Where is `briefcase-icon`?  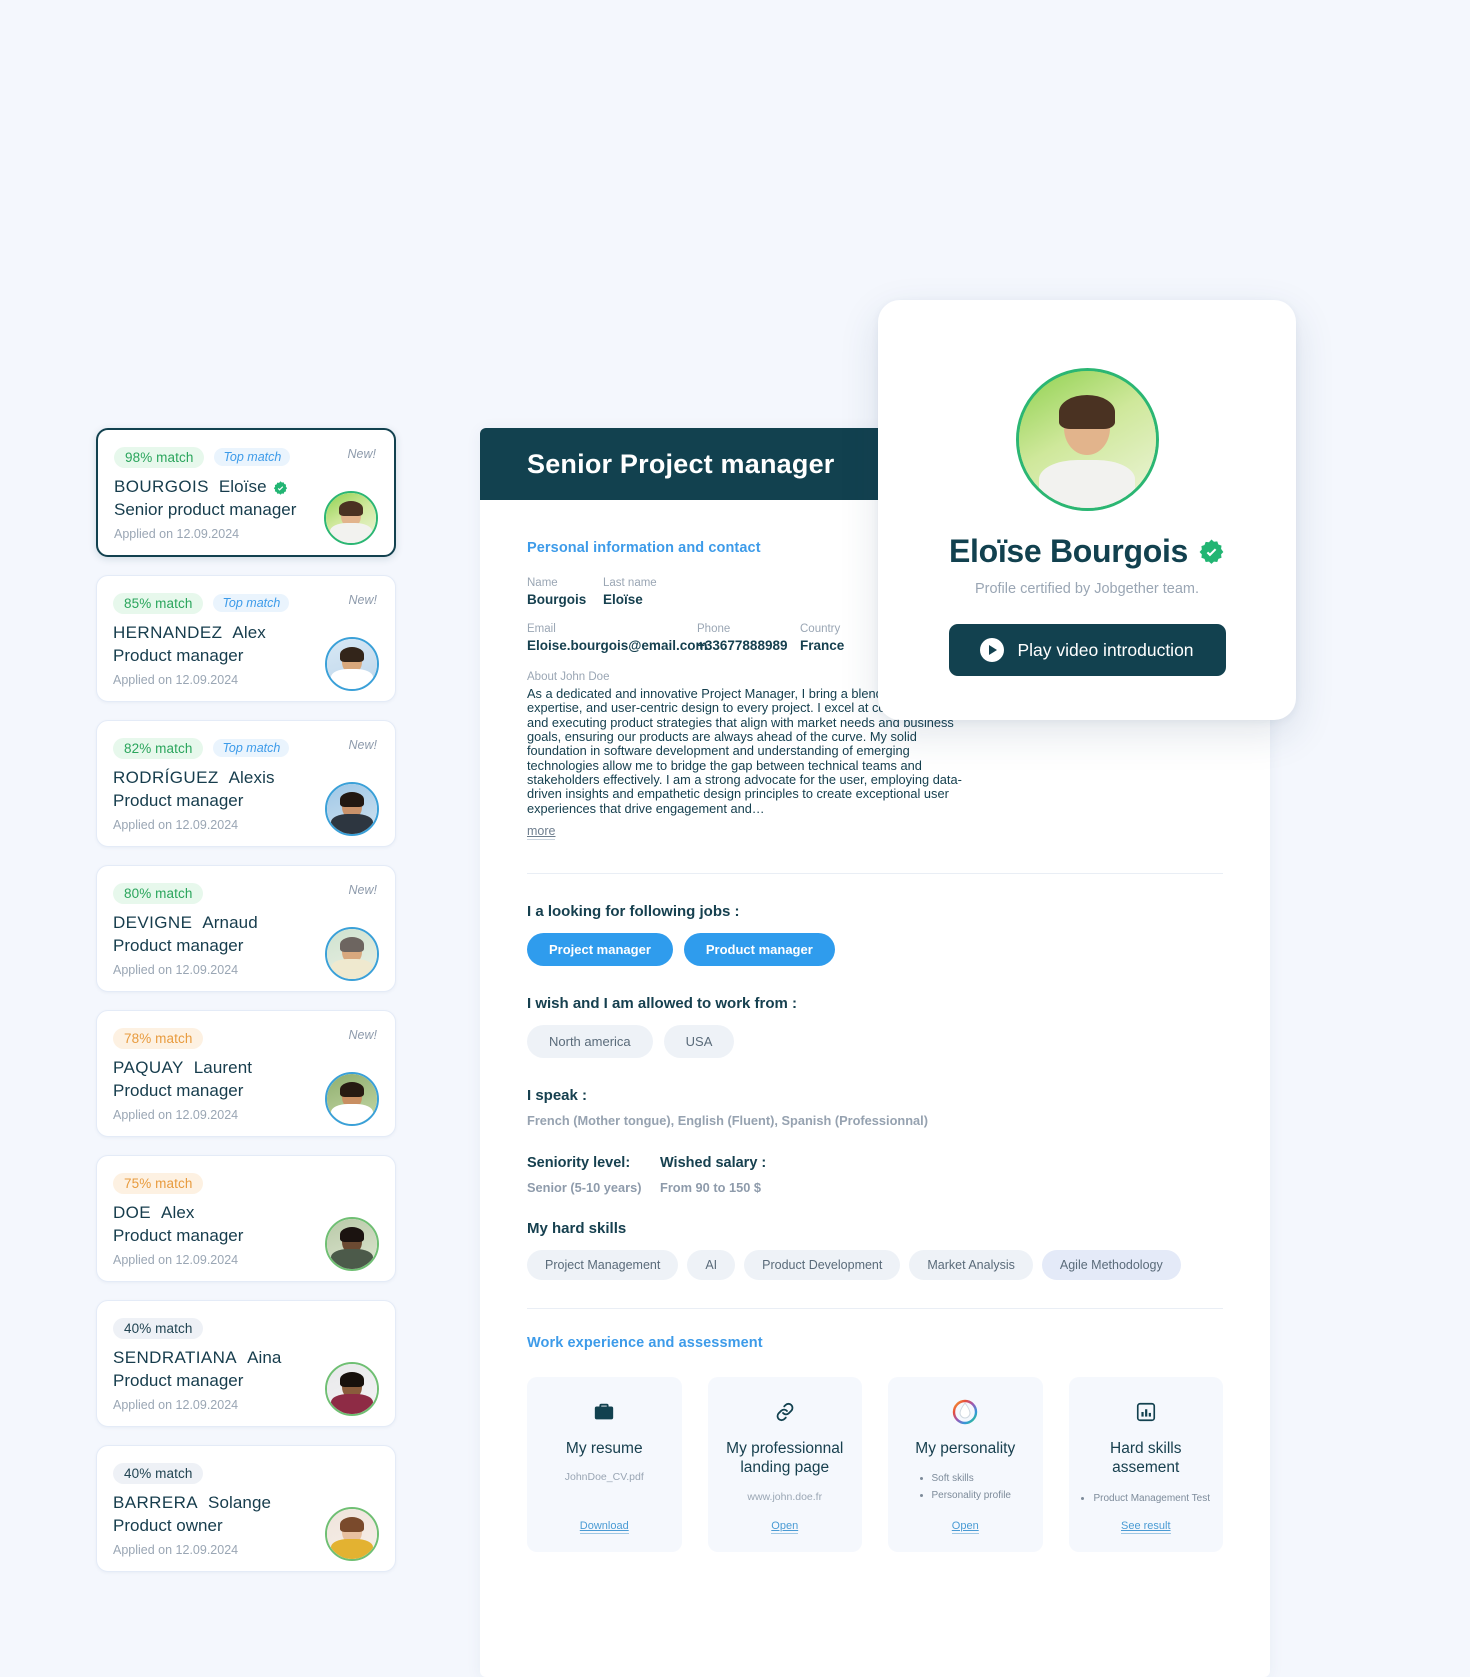 briefcase-icon is located at coordinates (604, 1412).